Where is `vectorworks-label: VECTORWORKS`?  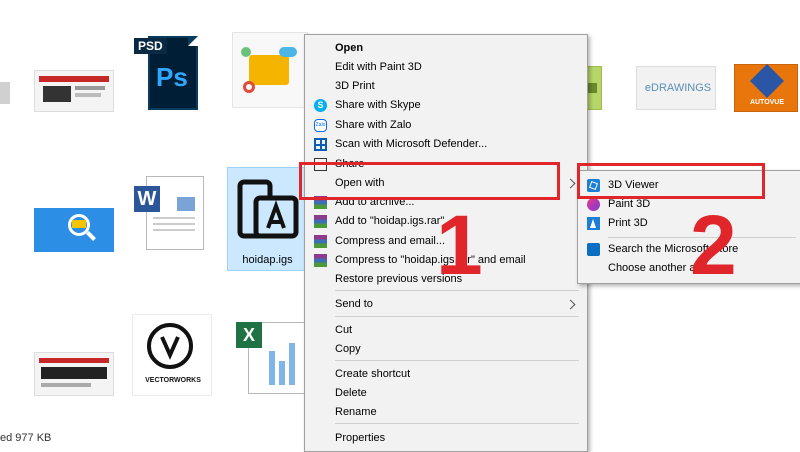
vectorworks-label: VECTORWORKS is located at coordinates (173, 380).